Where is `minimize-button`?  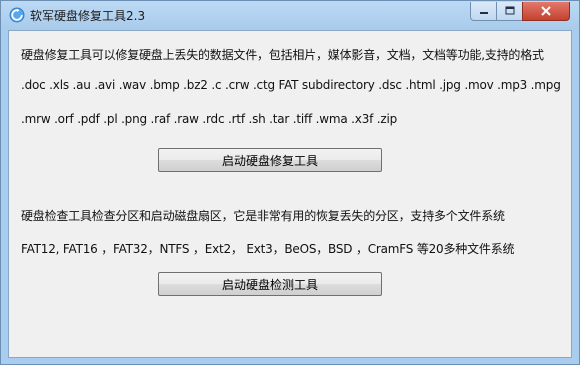 minimize-button is located at coordinates (483, 11).